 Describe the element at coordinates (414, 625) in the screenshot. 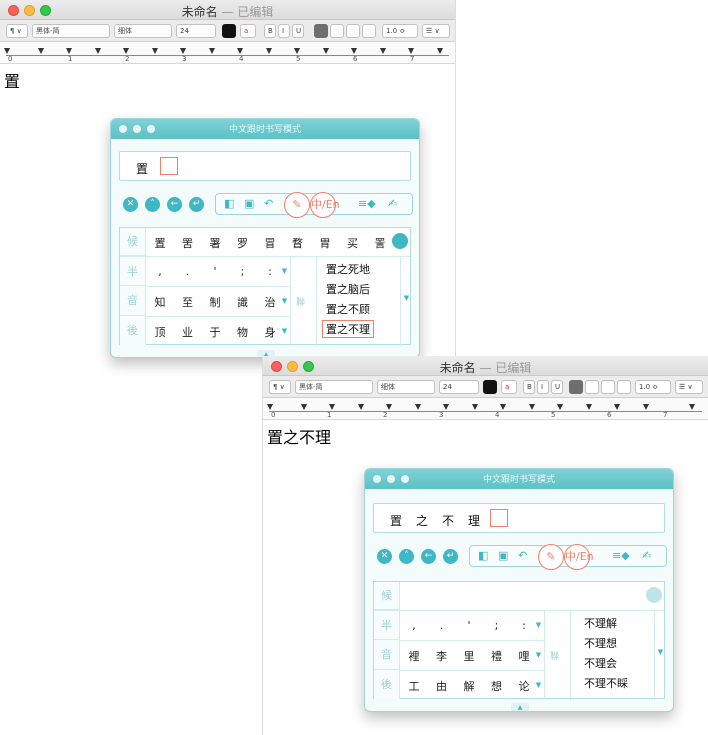

I see `punct: ,` at that location.